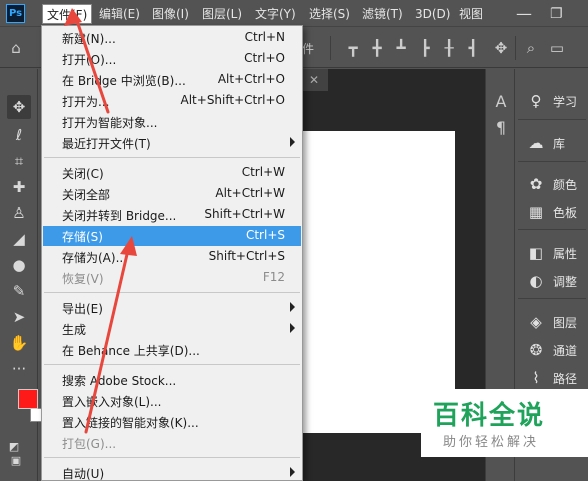 This screenshot has height=481, width=588. What do you see at coordinates (565, 323) in the screenshot?
I see `panel-label: 图层` at bounding box center [565, 323].